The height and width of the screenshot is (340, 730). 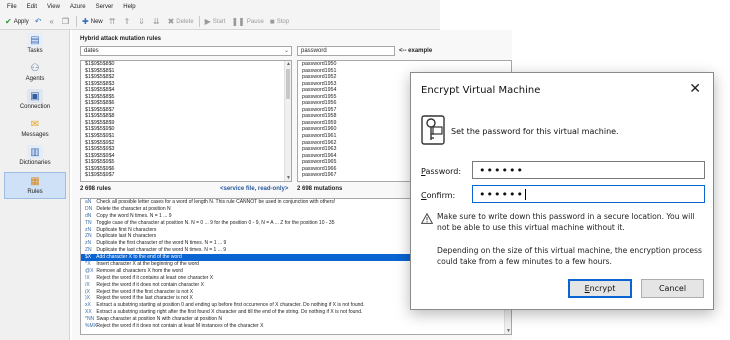 What do you see at coordinates (126, 229) in the screenshot?
I see `rule-syntax-text: Duplicate first N characters` at bounding box center [126, 229].